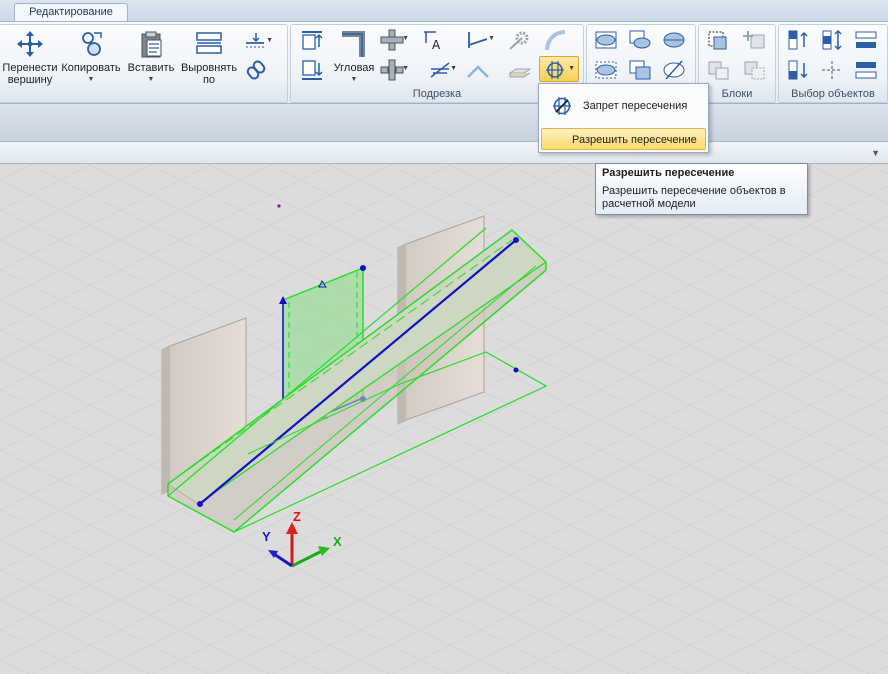 The width and height of the screenshot is (888, 674). I want to click on menu-item-forbid-intersection: Запрет пересечения, so click(623, 106).